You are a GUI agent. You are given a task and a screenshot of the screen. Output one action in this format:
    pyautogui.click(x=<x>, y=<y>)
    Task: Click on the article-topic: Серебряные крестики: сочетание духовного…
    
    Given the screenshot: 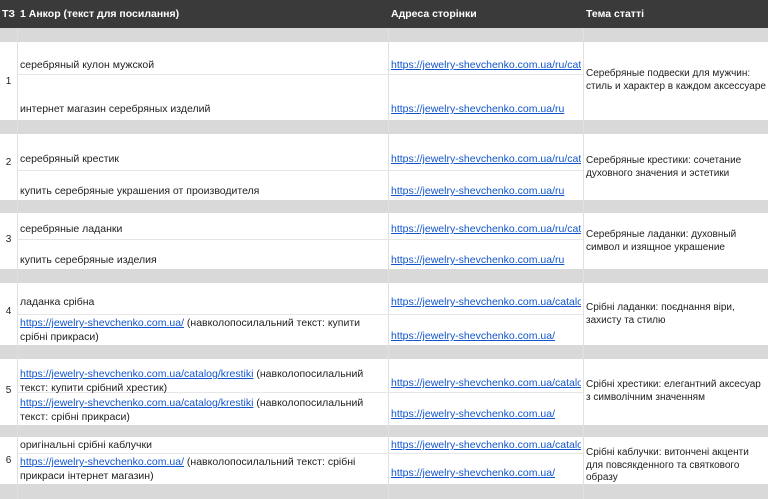 What is the action you would take?
    pyautogui.click(x=676, y=167)
    